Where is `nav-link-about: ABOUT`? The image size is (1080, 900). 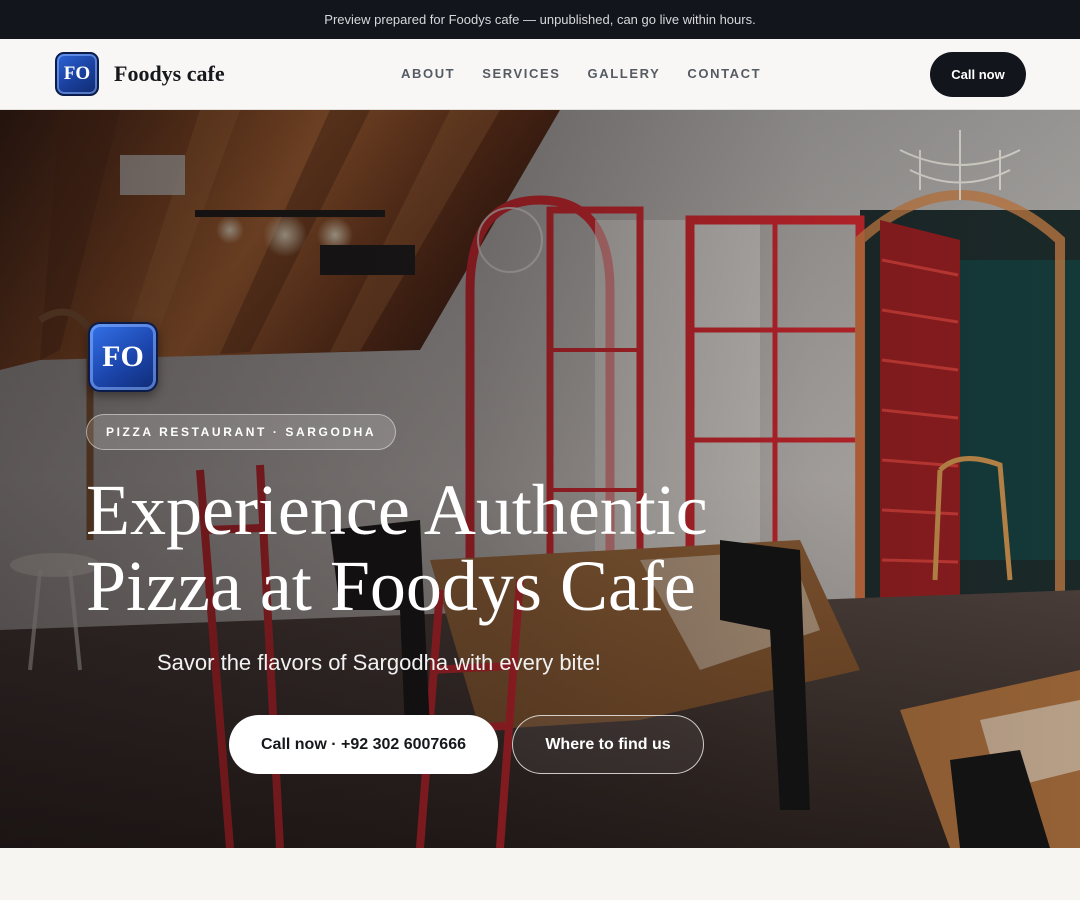 nav-link-about: ABOUT is located at coordinates (428, 73).